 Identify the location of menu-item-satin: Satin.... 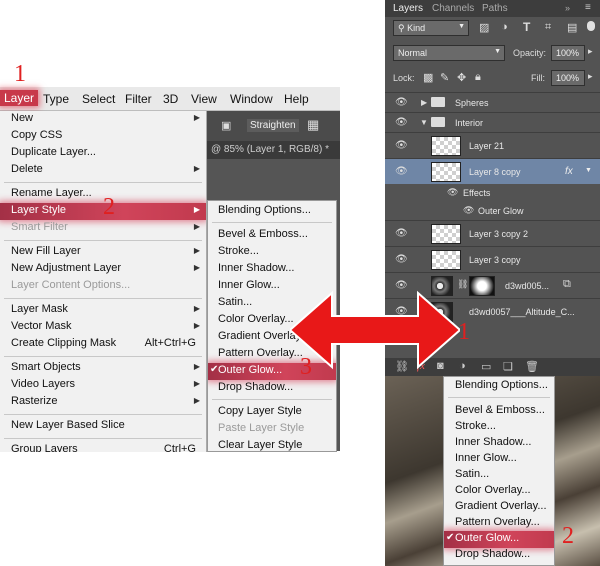
(499, 475).